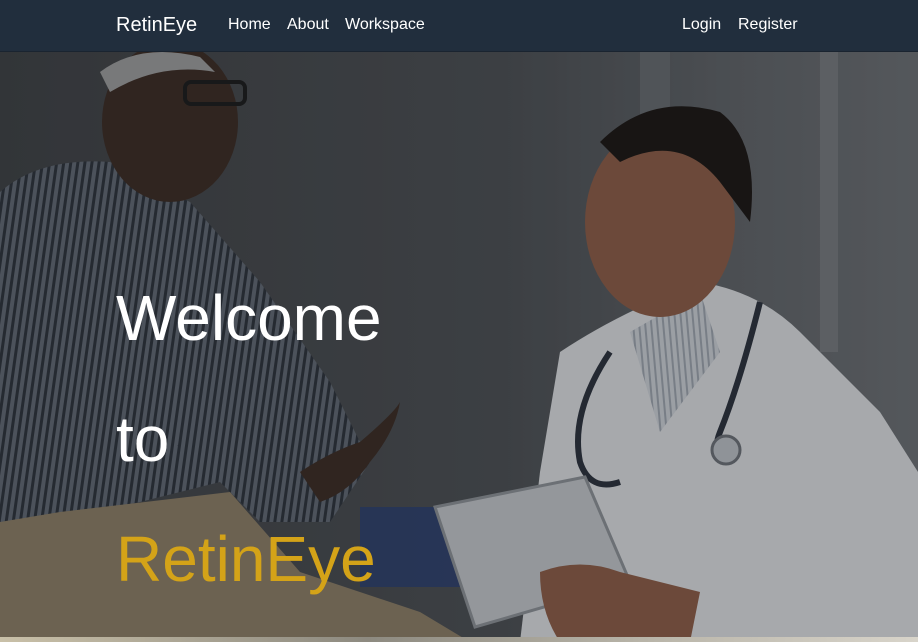  What do you see at coordinates (249, 318) in the screenshot?
I see `hero-welcome-text: Welcome` at bounding box center [249, 318].